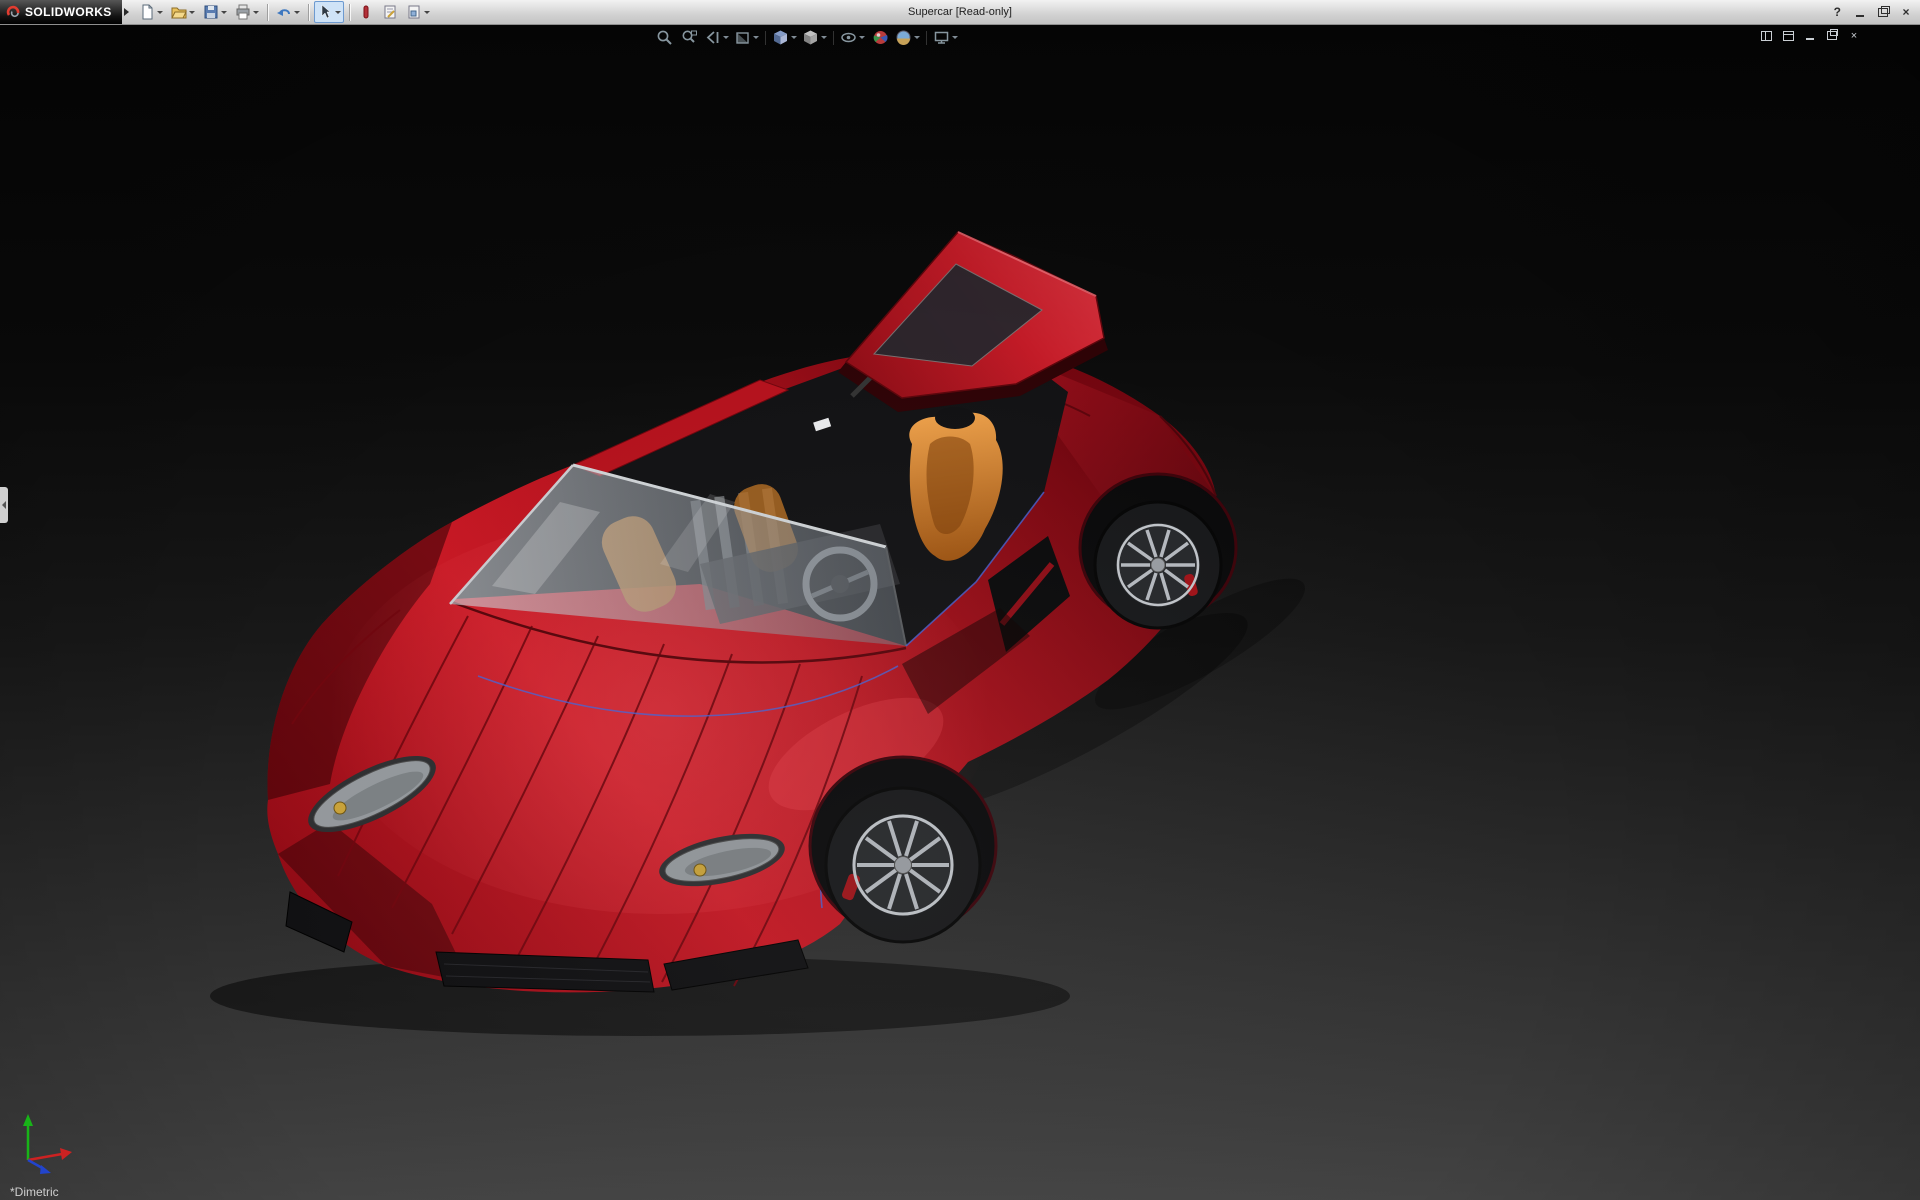  I want to click on hide-show-items-icon, so click(848, 37).